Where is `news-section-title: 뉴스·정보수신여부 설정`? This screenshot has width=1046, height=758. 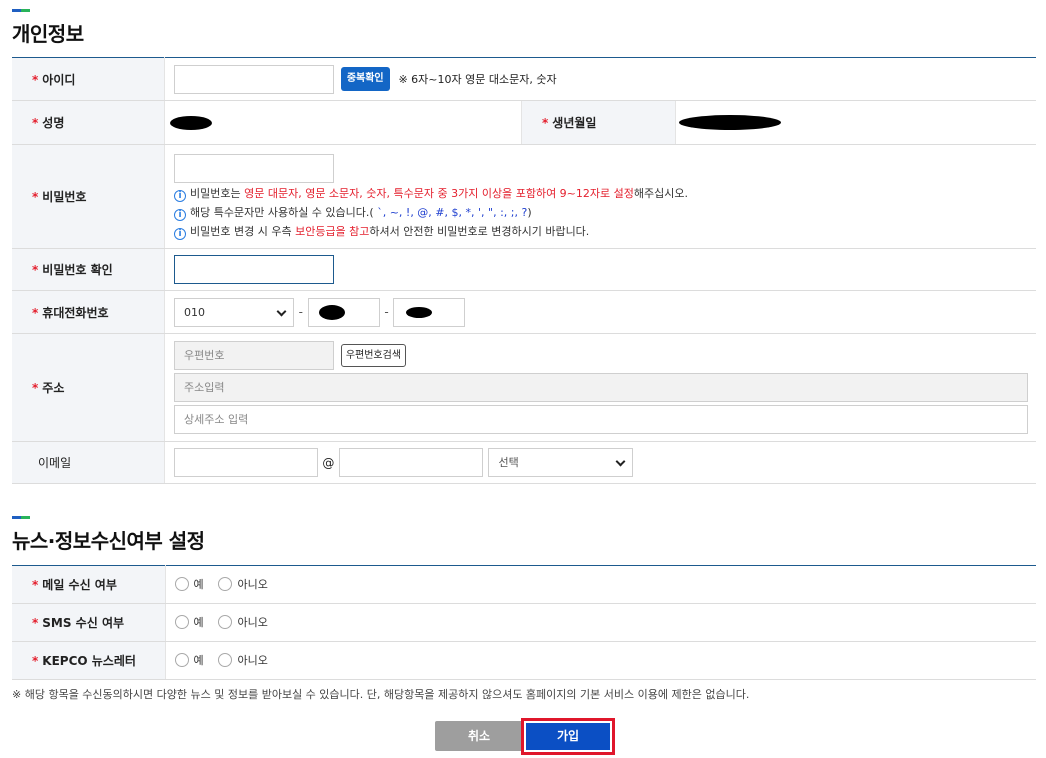
news-section-title: 뉴스·정보수신여부 설정 is located at coordinates (108, 541).